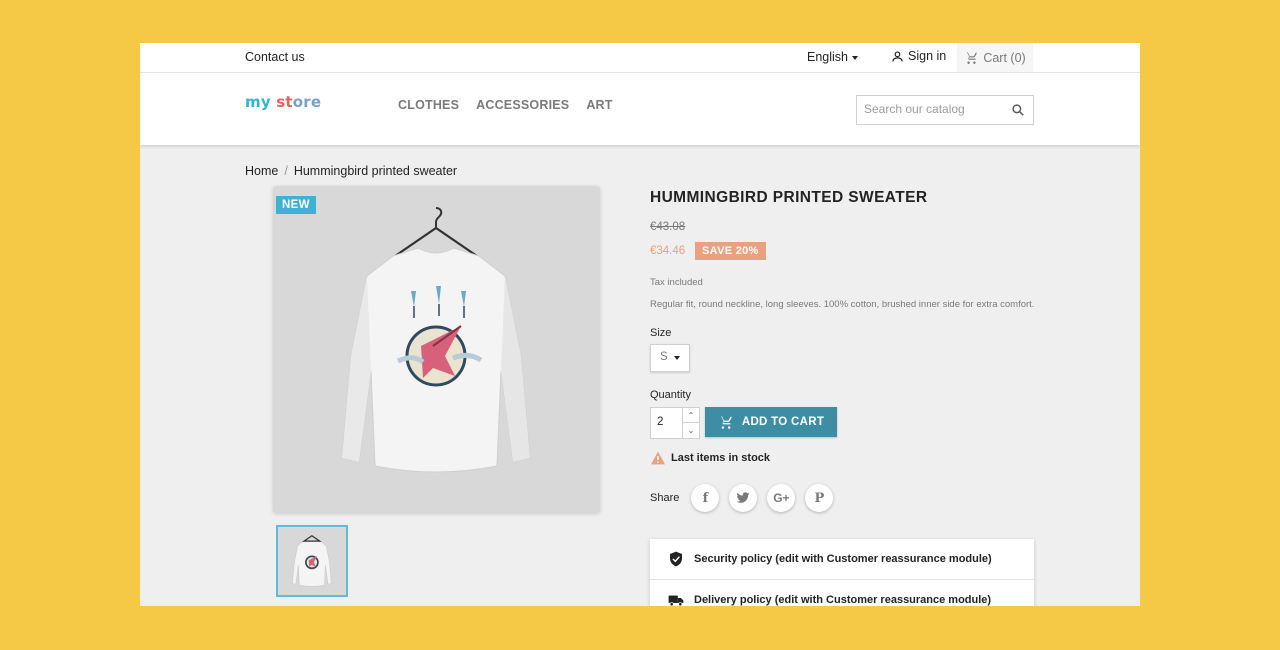 Image resolution: width=1280 pixels, height=650 pixels. I want to click on search-box, so click(945, 110).